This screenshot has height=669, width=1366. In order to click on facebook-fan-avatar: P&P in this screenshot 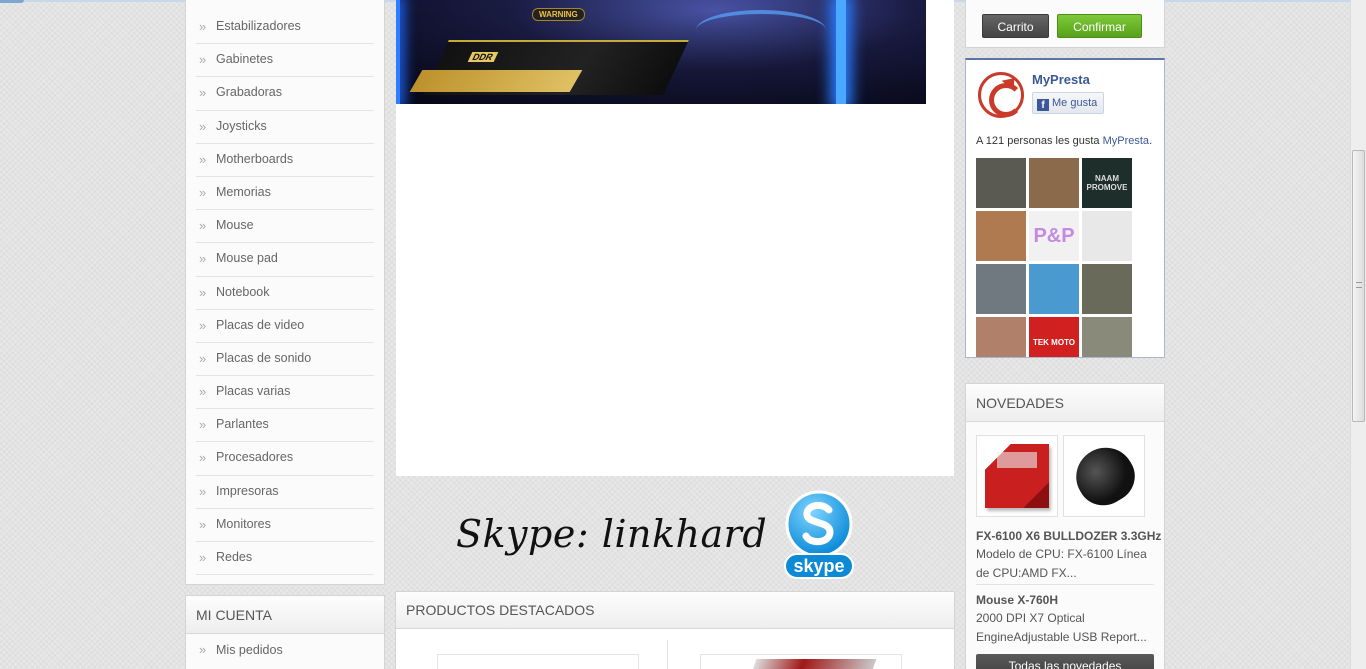, I will do `click(1054, 236)`.